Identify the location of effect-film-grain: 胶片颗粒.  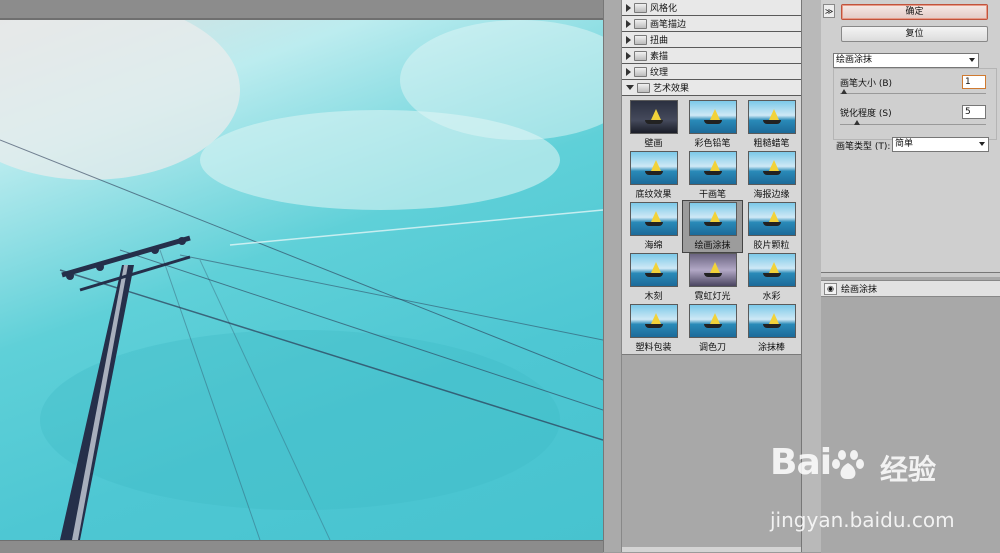
(771, 226).